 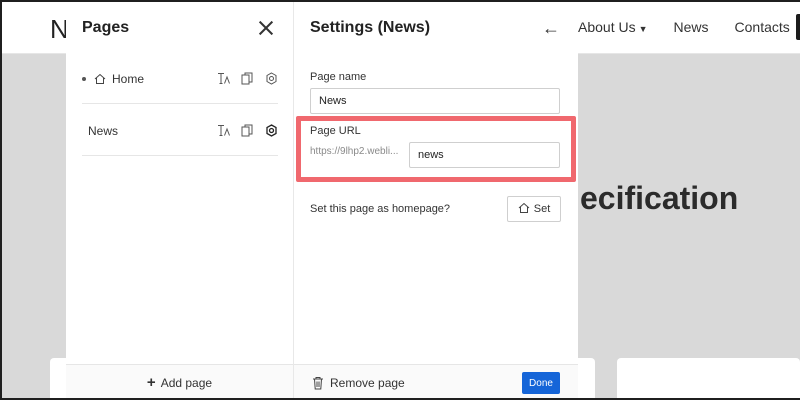 I want to click on remove-page-button: Remove page, so click(x=358, y=383).